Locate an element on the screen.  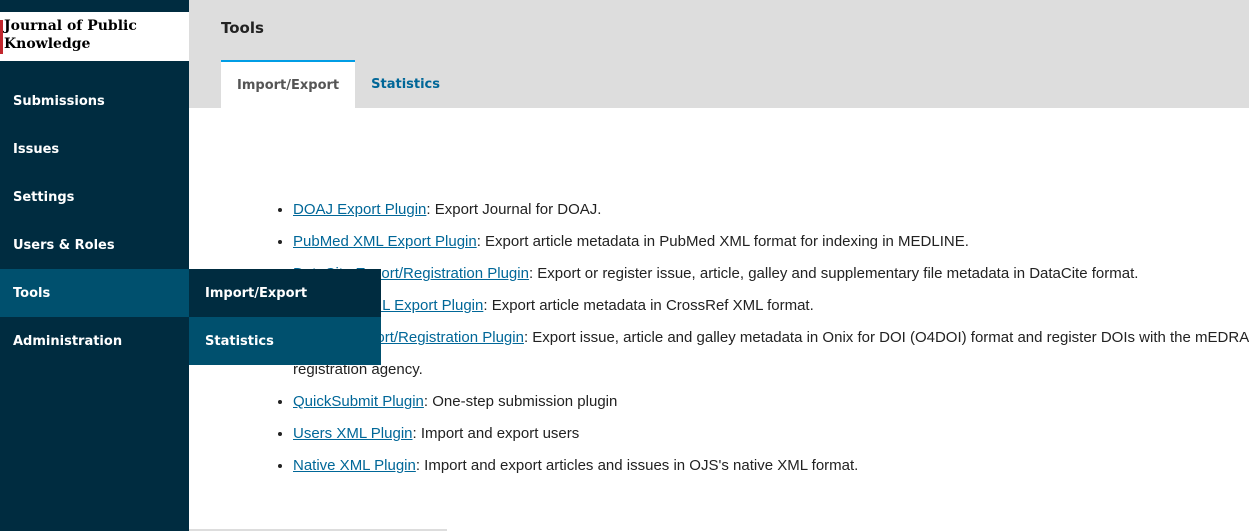
sidebar-item-issues: Issues is located at coordinates (94, 149).